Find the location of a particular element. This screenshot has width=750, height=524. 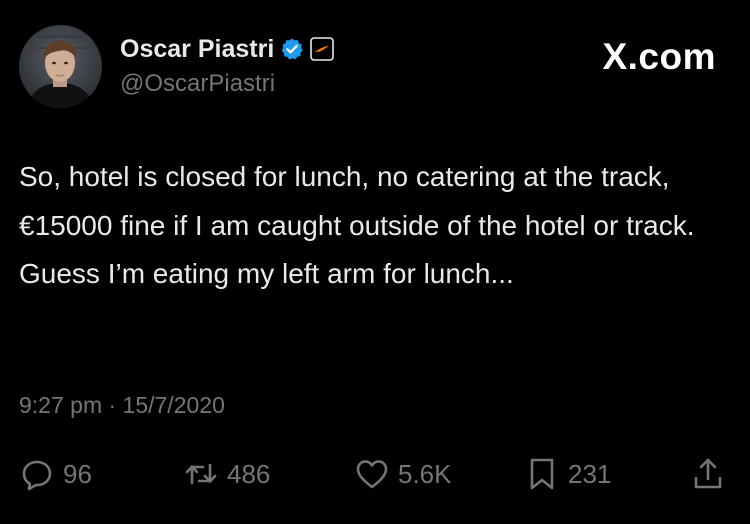

heart-icon is located at coordinates (372, 474).